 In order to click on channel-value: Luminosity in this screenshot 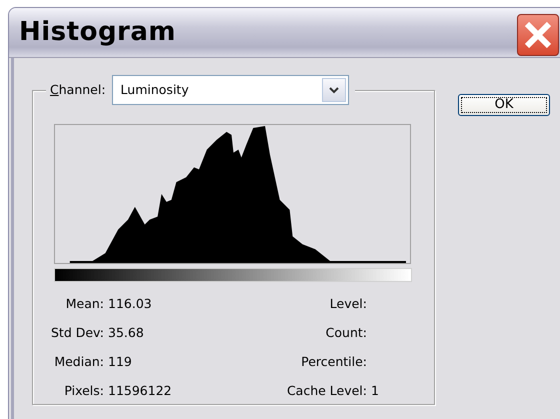, I will do `click(155, 89)`.